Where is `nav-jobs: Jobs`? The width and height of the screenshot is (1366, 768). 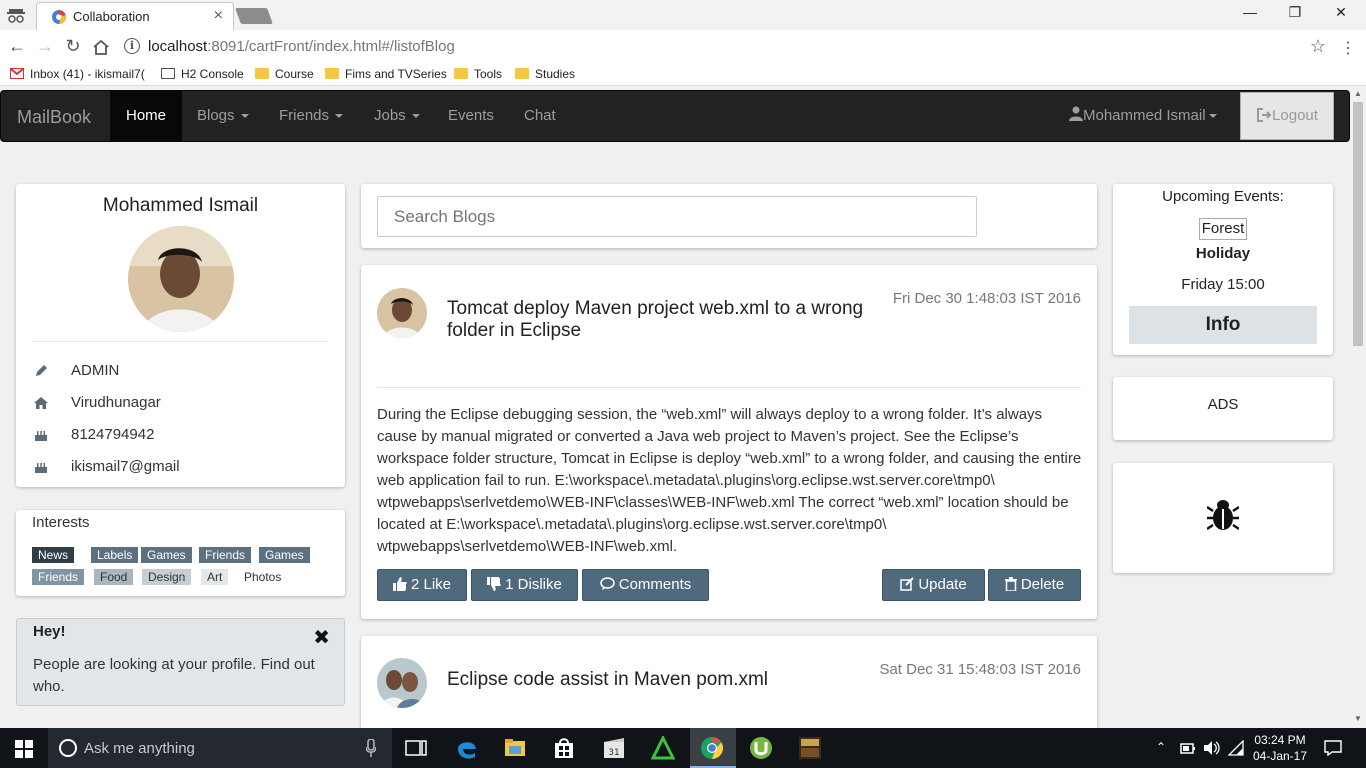
nav-jobs: Jobs is located at coordinates (397, 116).